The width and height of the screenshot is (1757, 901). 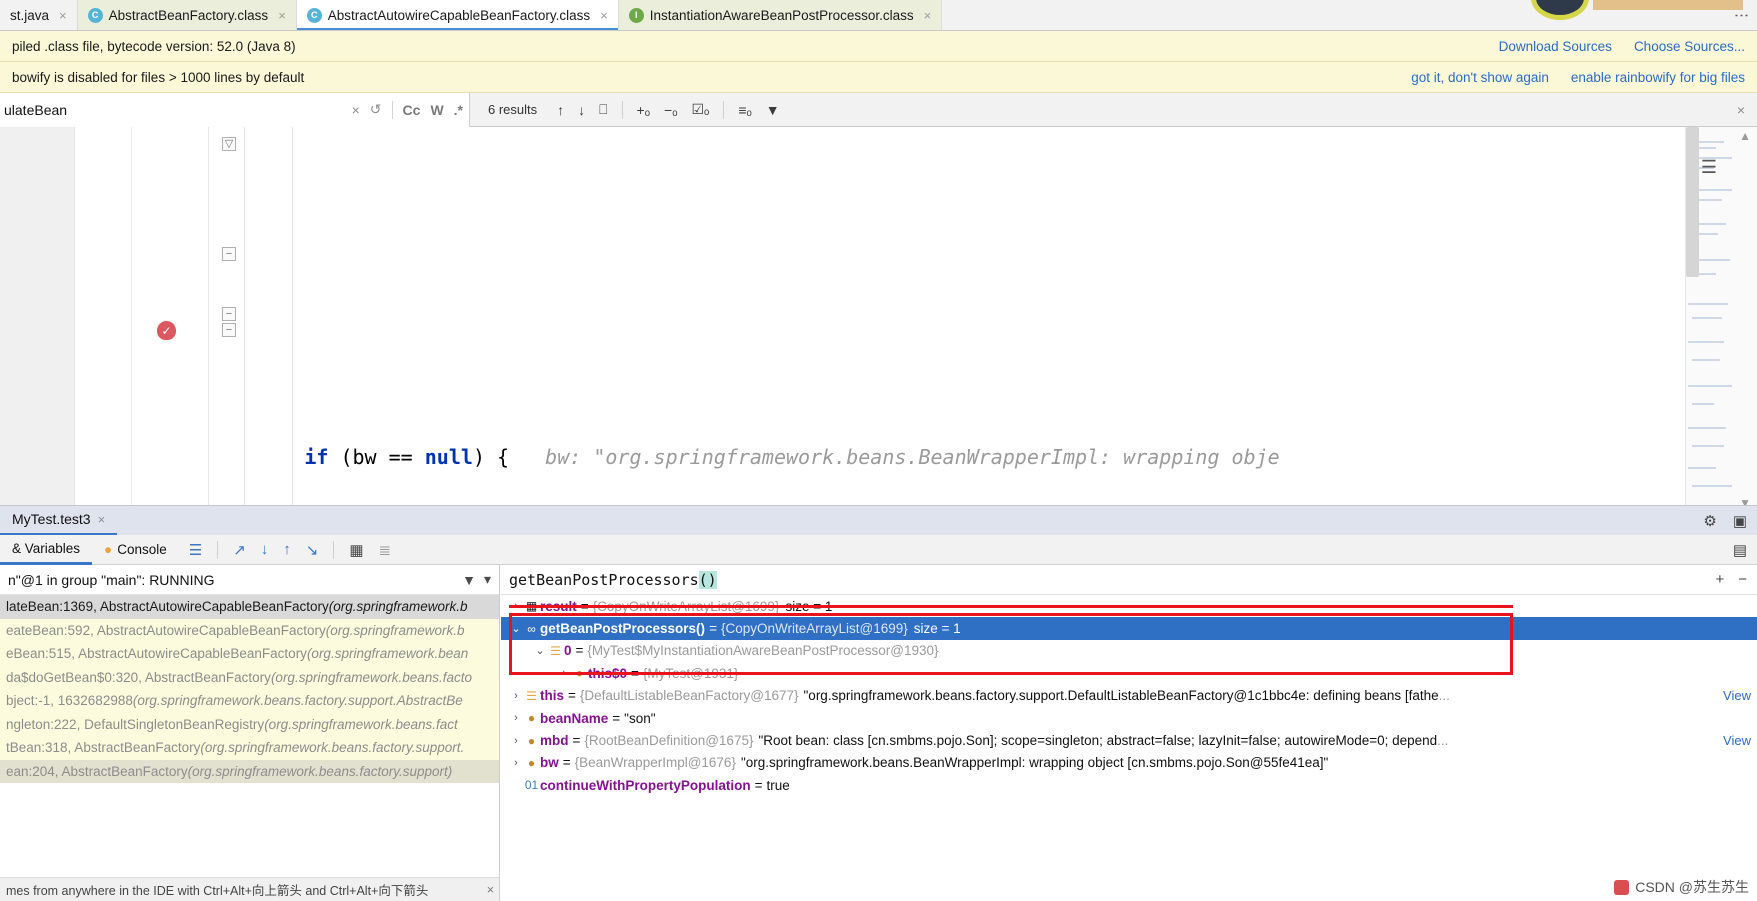 What do you see at coordinates (1692, 202) in the screenshot?
I see `editor-scrollbar-thumb` at bounding box center [1692, 202].